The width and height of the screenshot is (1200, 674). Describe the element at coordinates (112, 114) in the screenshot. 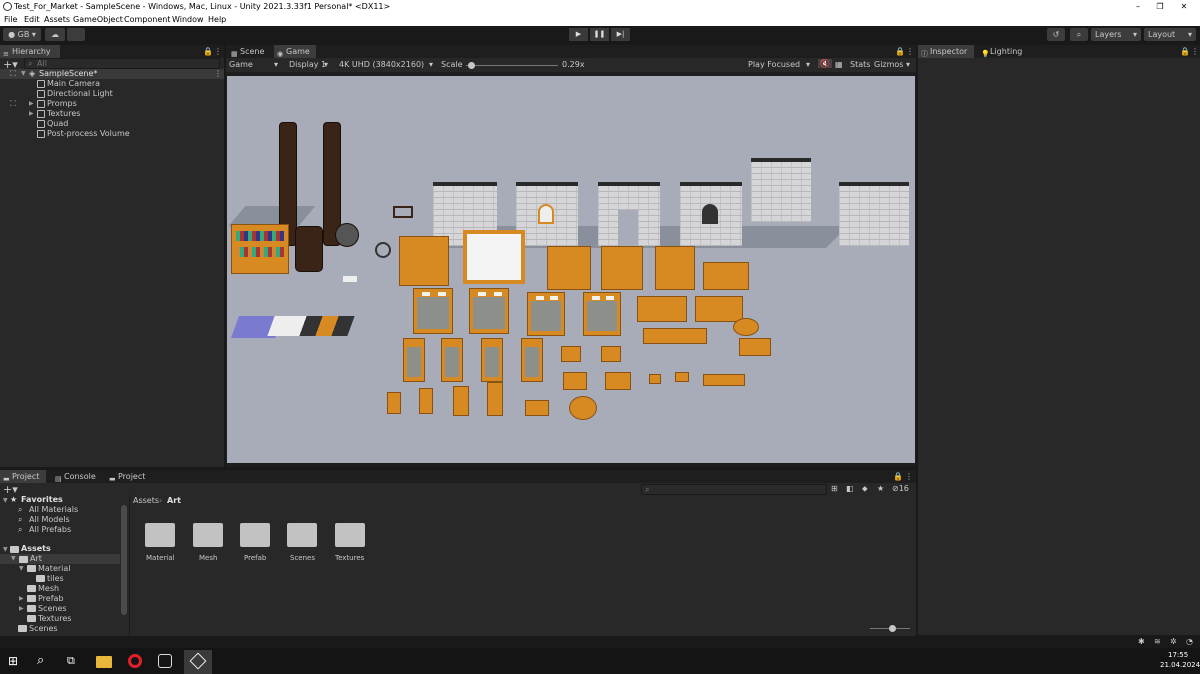

I see `hierarchy-row-textures: ▶ Textures` at that location.